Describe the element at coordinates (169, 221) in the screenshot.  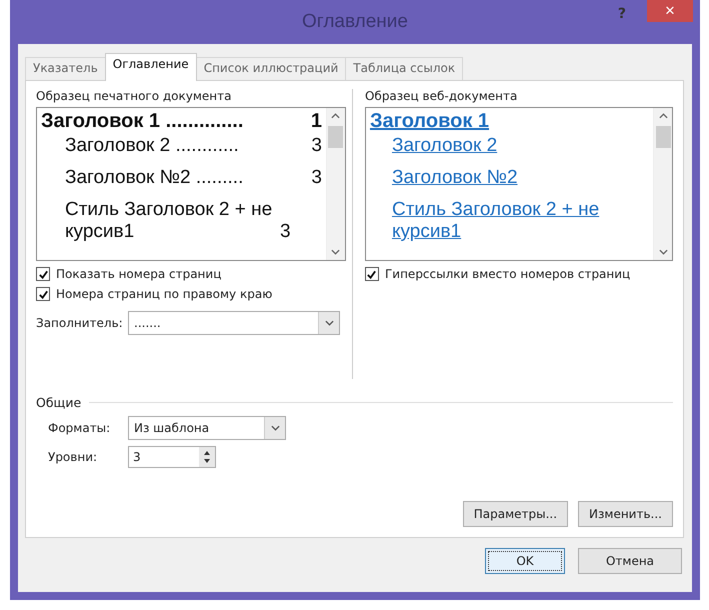
I see `toc-entry: Стиль Заголовок 2 + не курсив1` at that location.